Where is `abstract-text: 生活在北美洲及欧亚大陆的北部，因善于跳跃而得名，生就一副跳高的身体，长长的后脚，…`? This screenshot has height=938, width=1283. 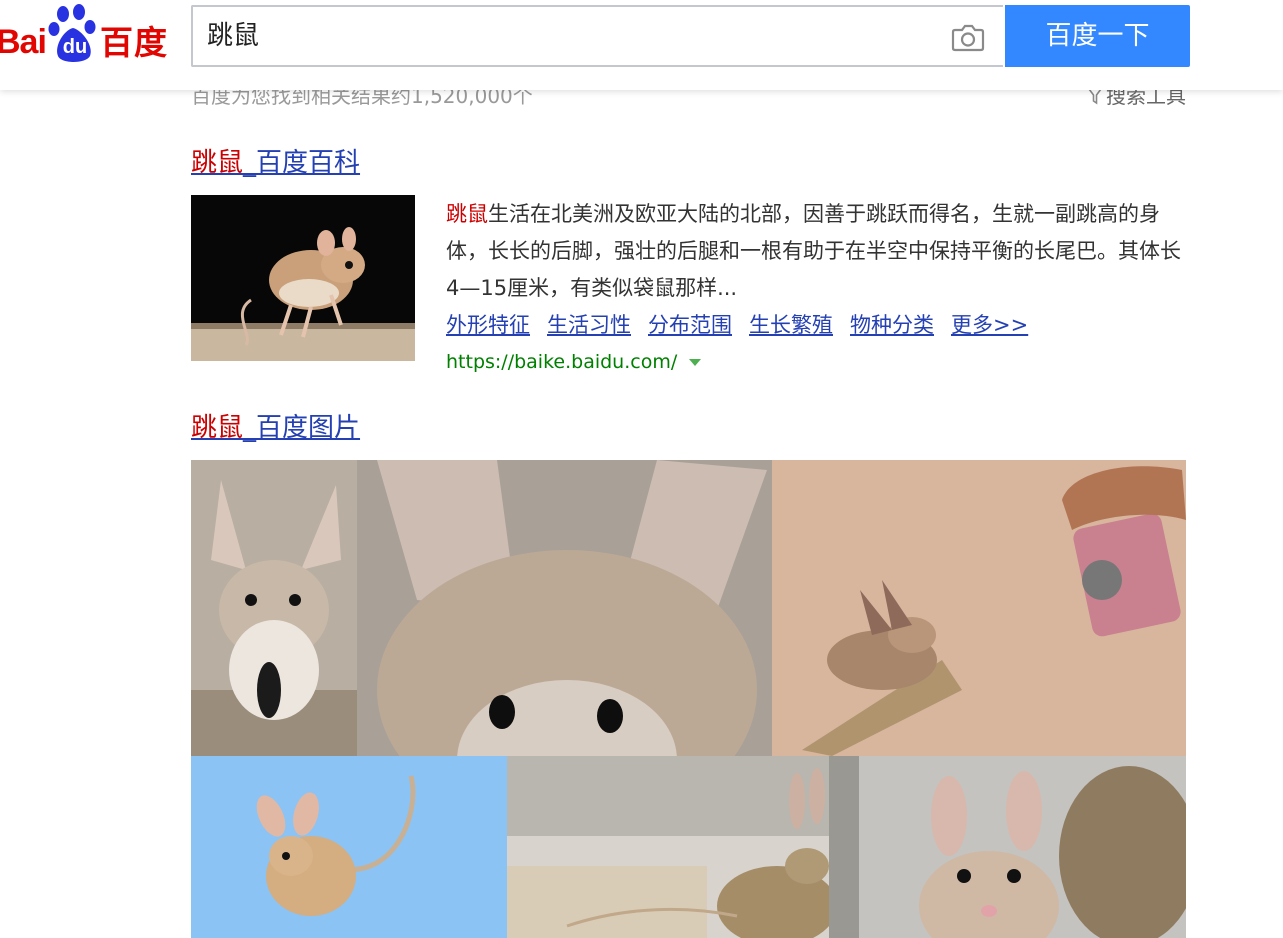
abstract-text: 生活在北美洲及欧亚大陆的北部，因善于跳跃而得名，生就一副跳高的身体，长长的后脚，… is located at coordinates (813, 251).